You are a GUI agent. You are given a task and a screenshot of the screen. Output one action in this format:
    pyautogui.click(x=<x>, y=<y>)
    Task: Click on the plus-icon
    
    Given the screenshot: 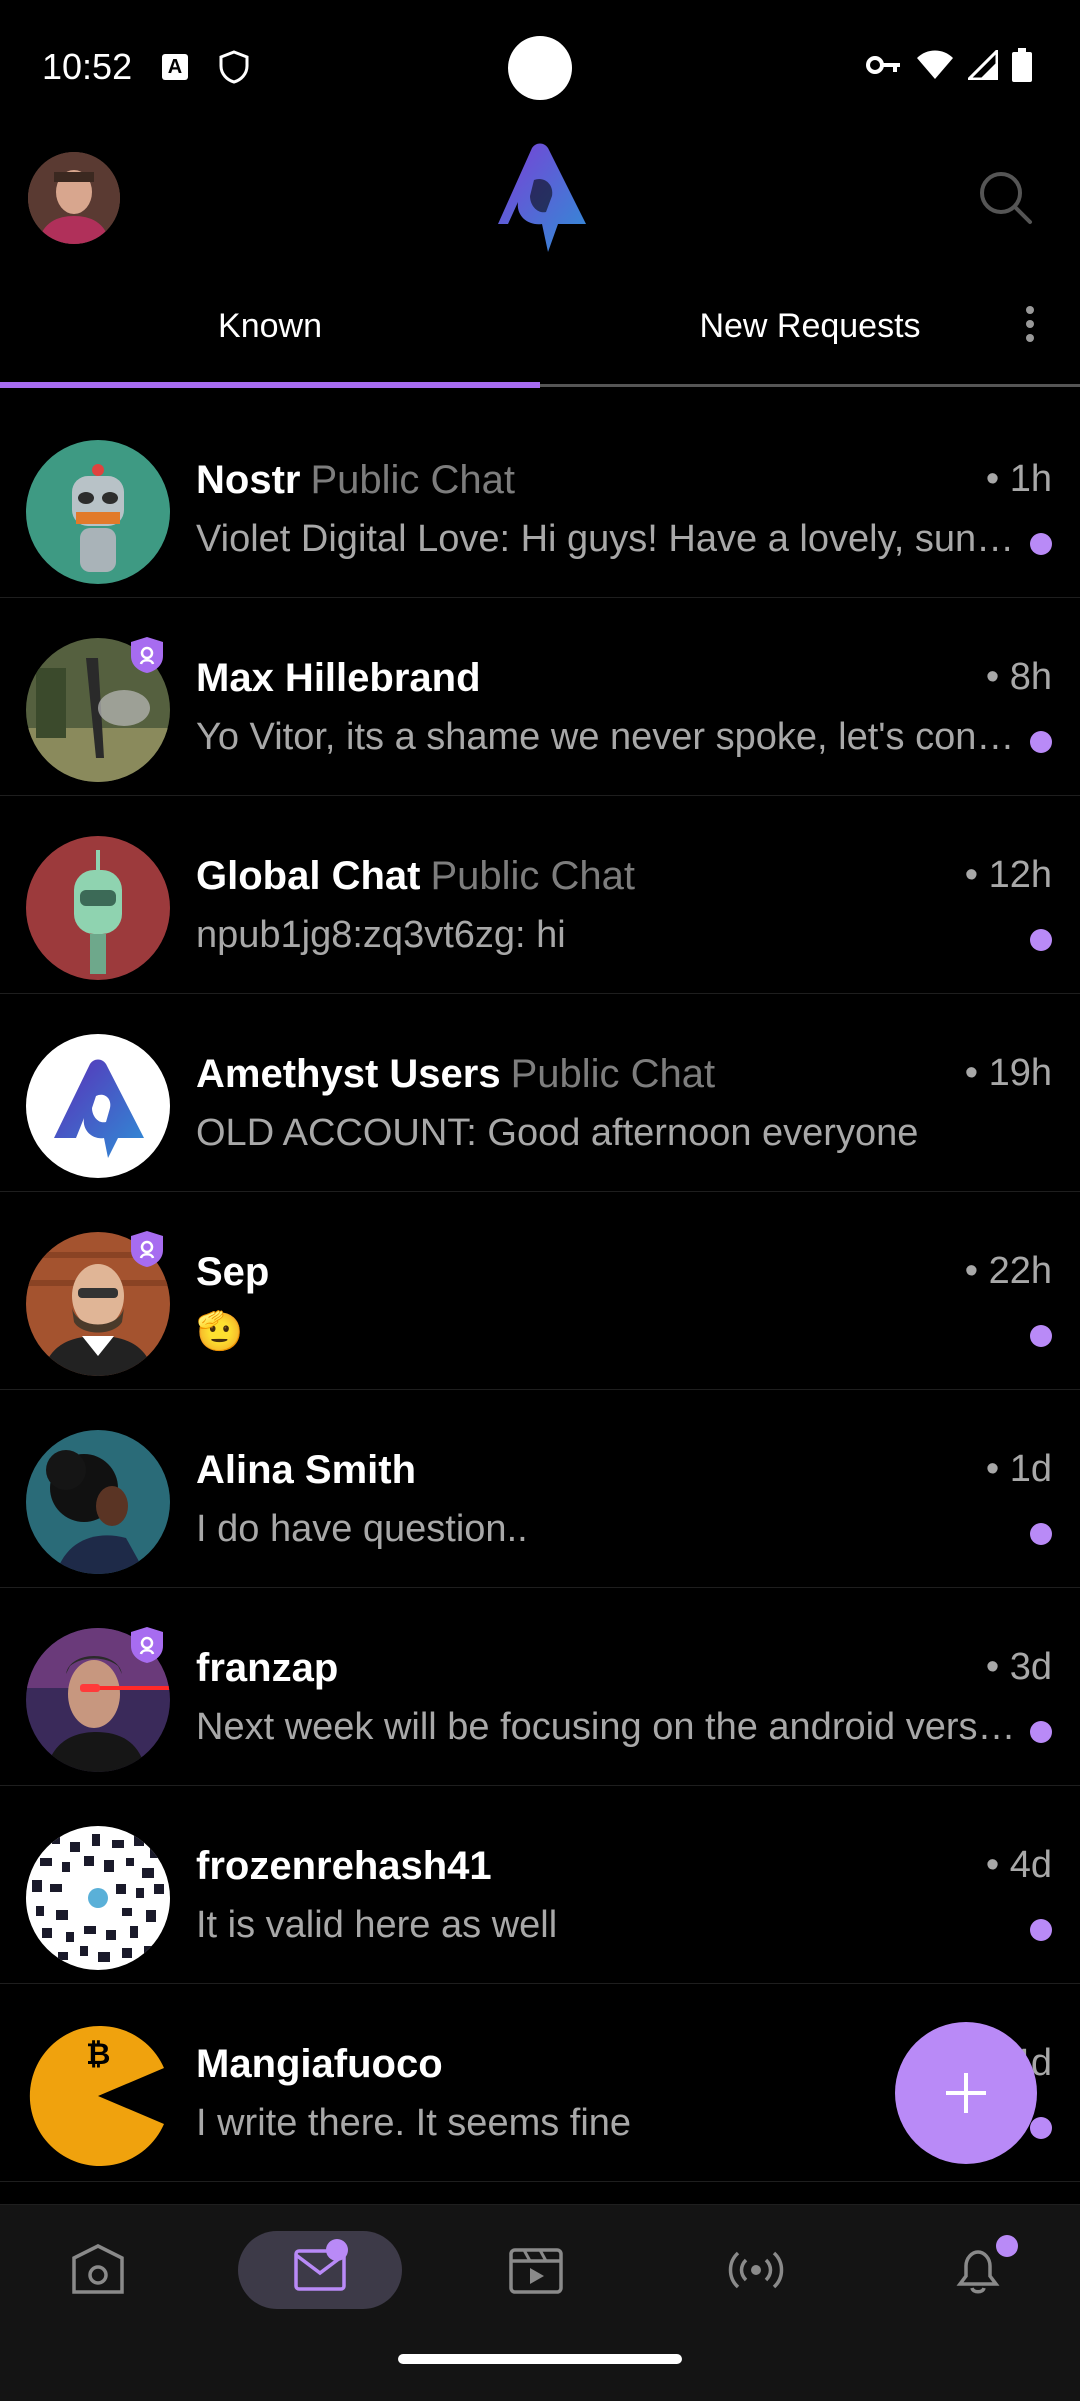 What is the action you would take?
    pyautogui.click(x=966, y=2093)
    